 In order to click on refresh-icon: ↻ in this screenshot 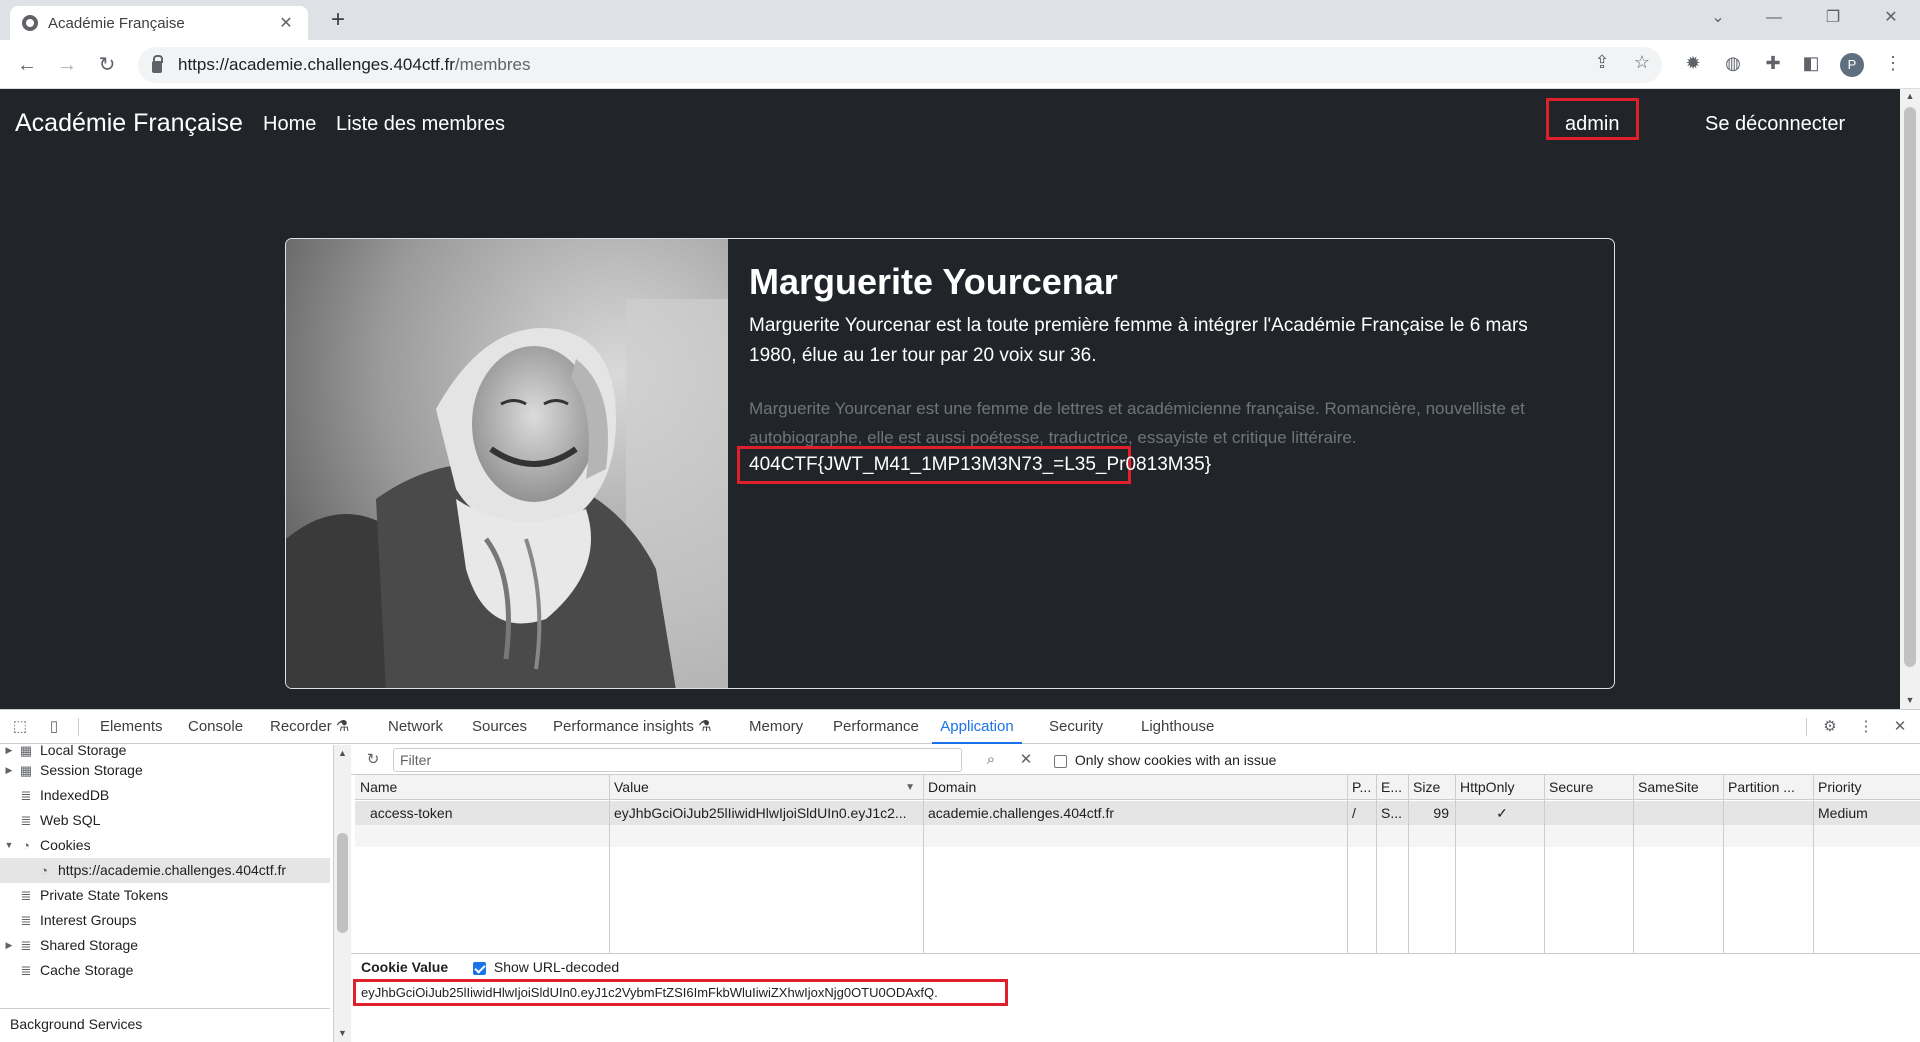, I will do `click(373, 760)`.